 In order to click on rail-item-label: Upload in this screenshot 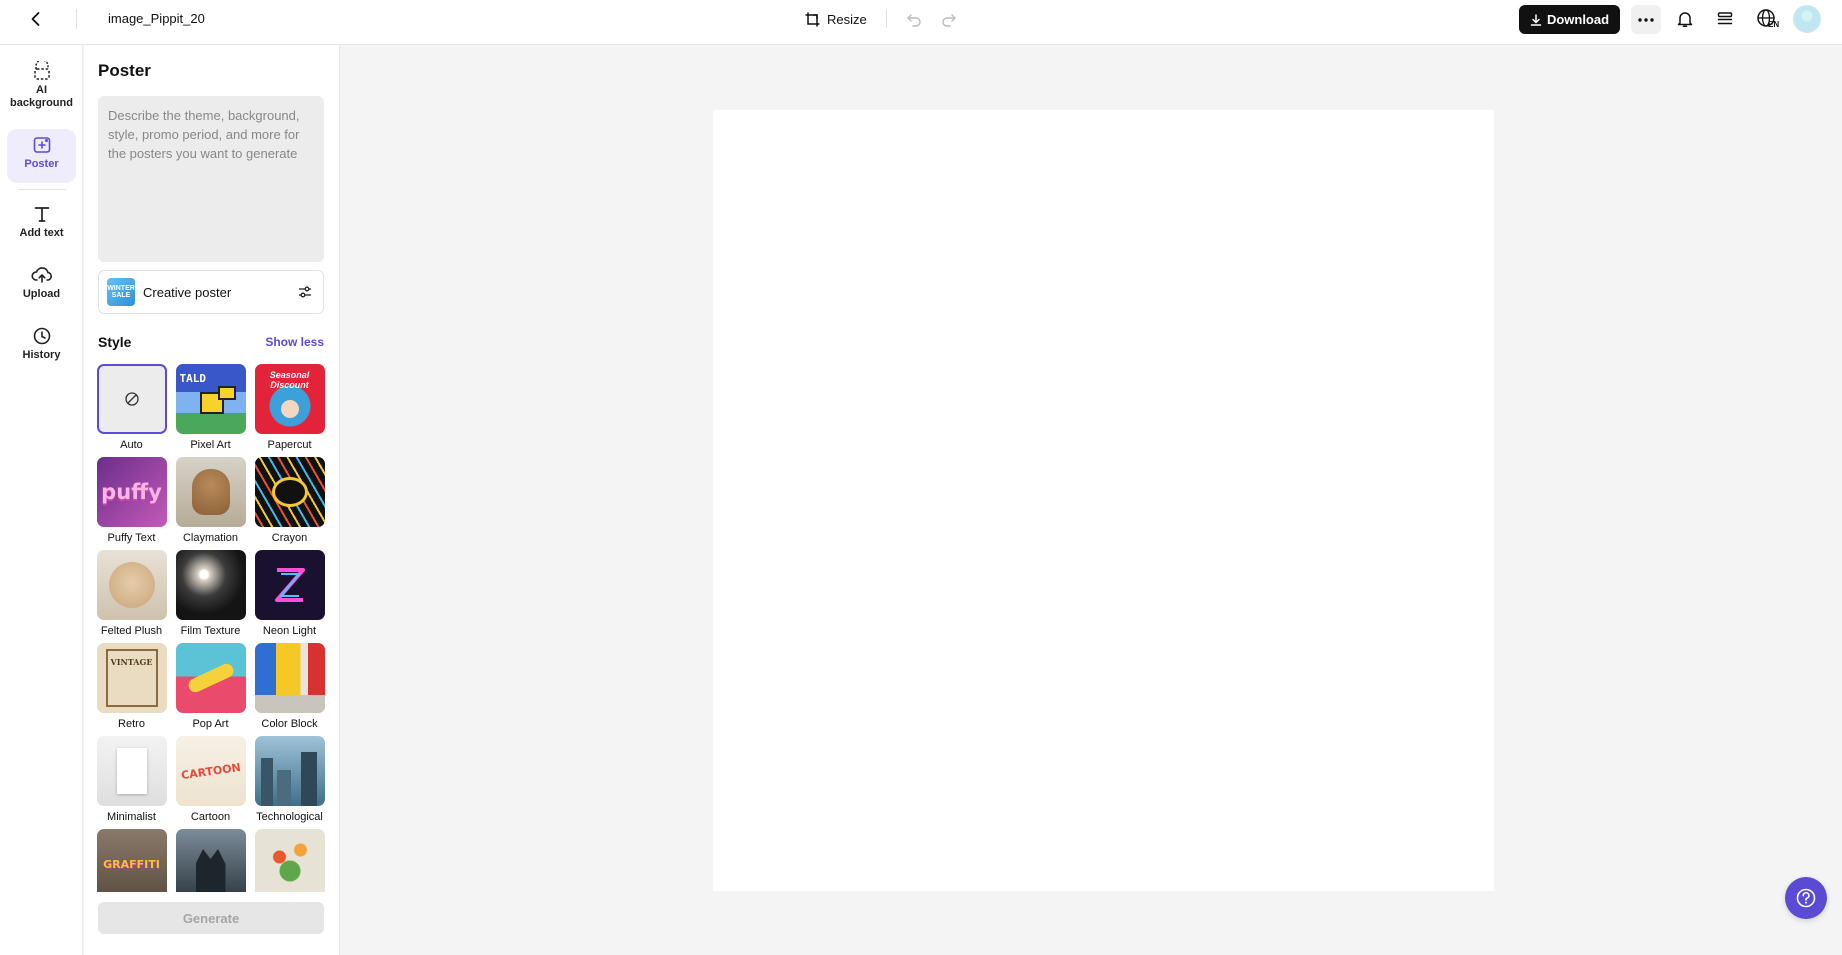, I will do `click(41, 294)`.